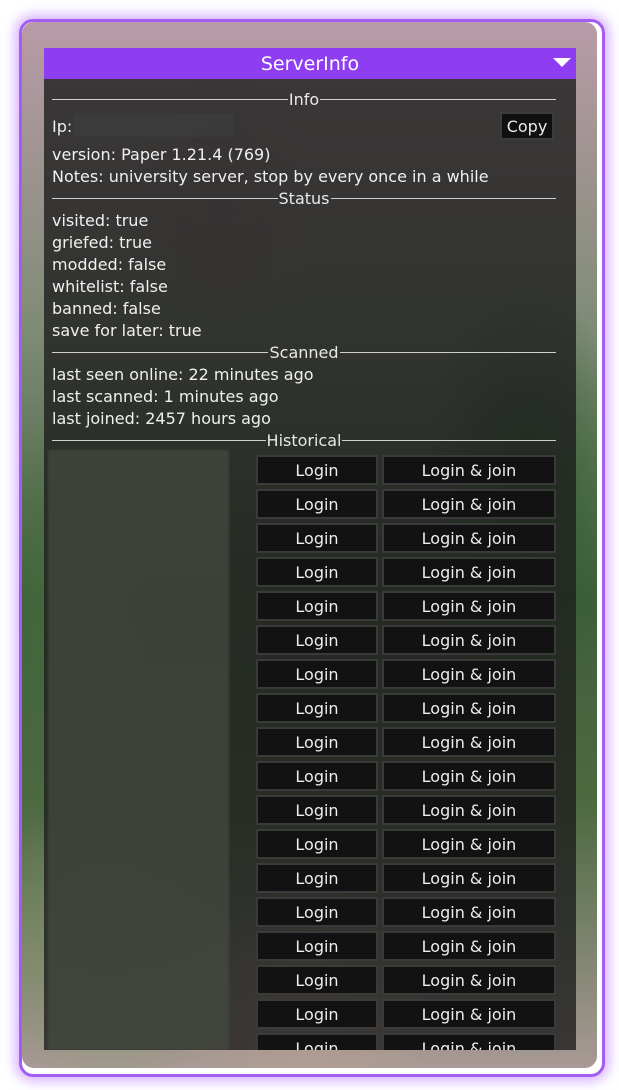 The image size is (619, 1090). I want to click on last-seen-online: last seen online: 22 minutes ago, so click(183, 374).